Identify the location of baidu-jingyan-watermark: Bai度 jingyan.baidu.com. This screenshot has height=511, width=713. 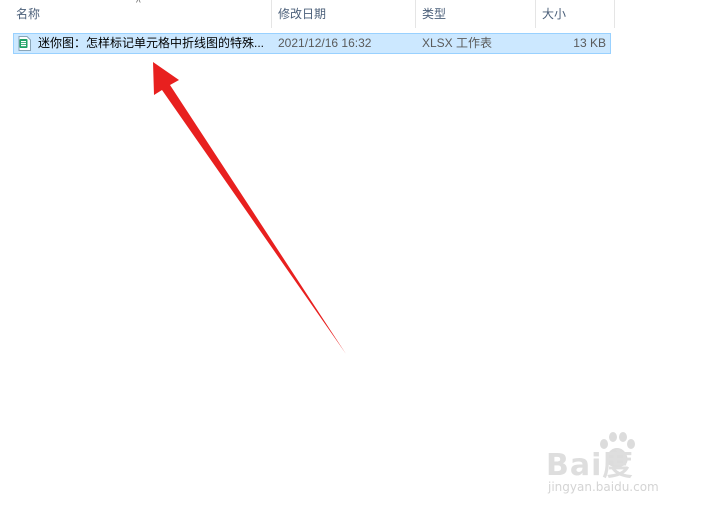
(610, 467).